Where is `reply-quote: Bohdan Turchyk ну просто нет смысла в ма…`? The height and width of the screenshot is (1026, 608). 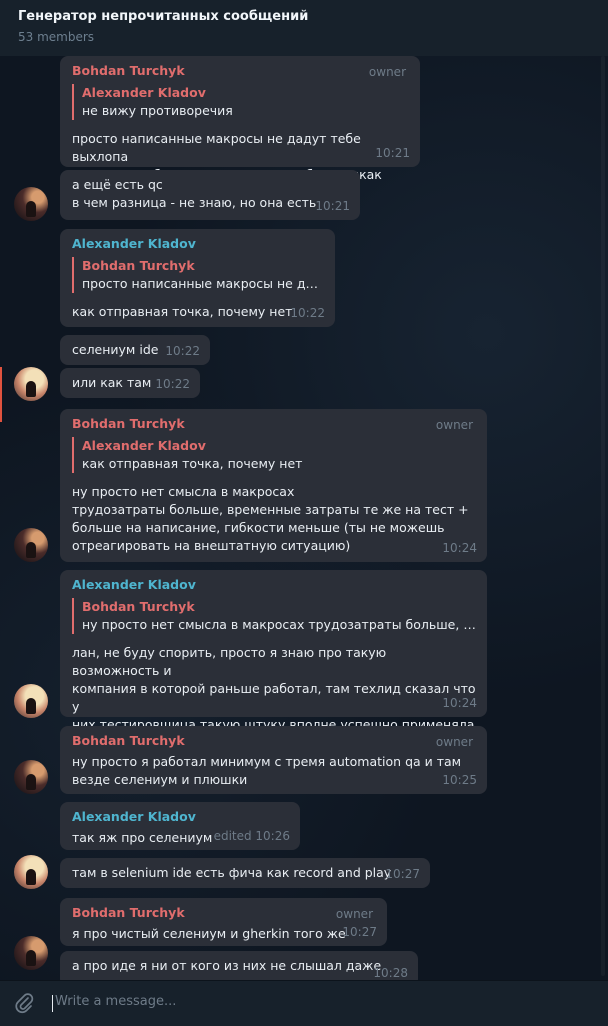 reply-quote: Bohdan Turchyk ну просто нет смысла в ма… is located at coordinates (274, 616).